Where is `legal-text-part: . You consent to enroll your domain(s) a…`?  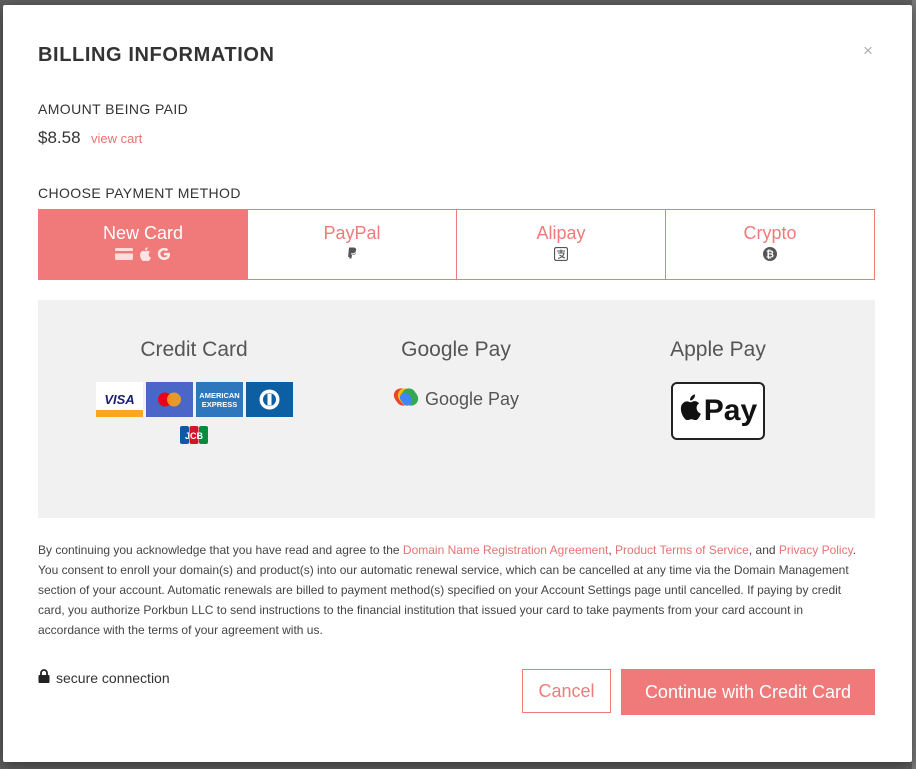
legal-text-part: . You consent to enroll your domain(s) a… is located at coordinates (447, 590).